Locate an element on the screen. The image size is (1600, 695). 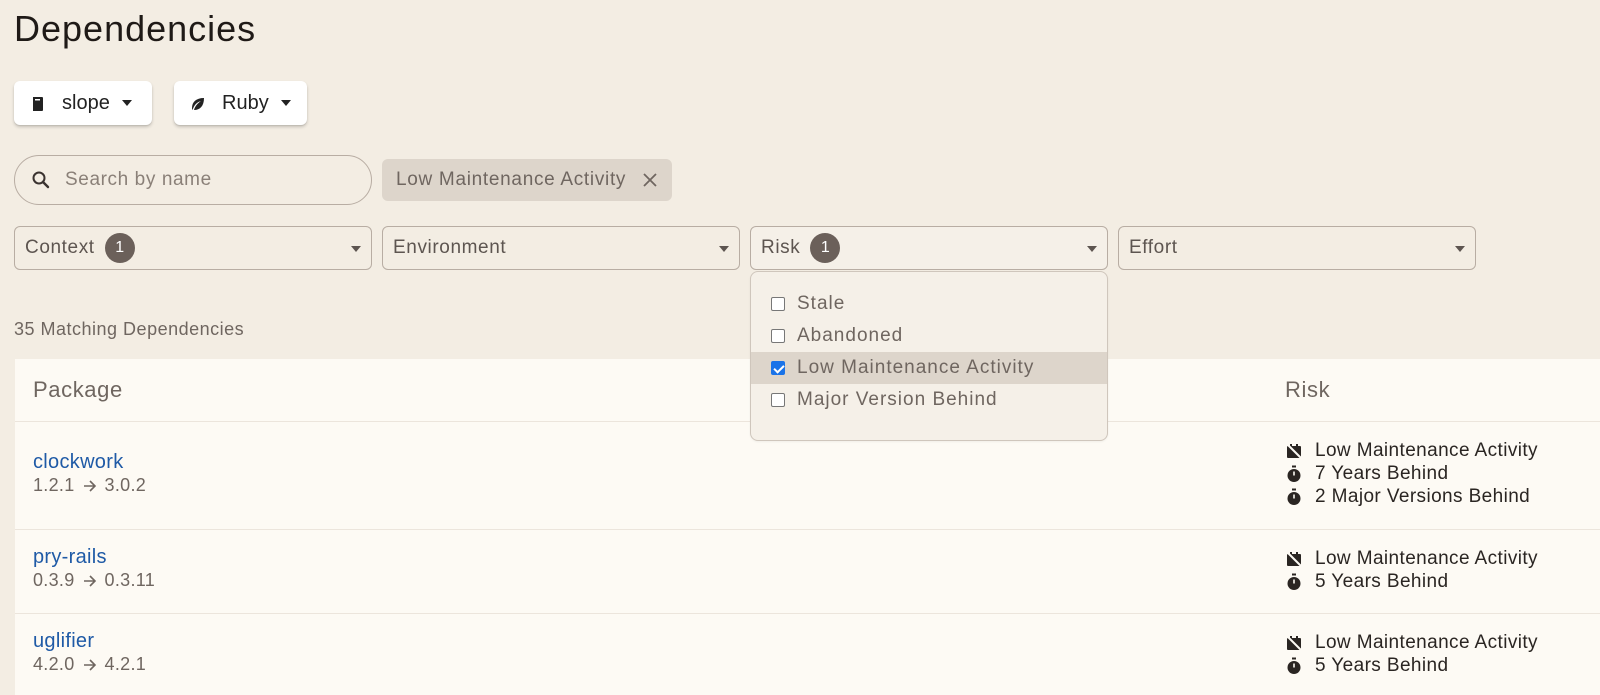
risk-option-label: Abandoned is located at coordinates (850, 335).